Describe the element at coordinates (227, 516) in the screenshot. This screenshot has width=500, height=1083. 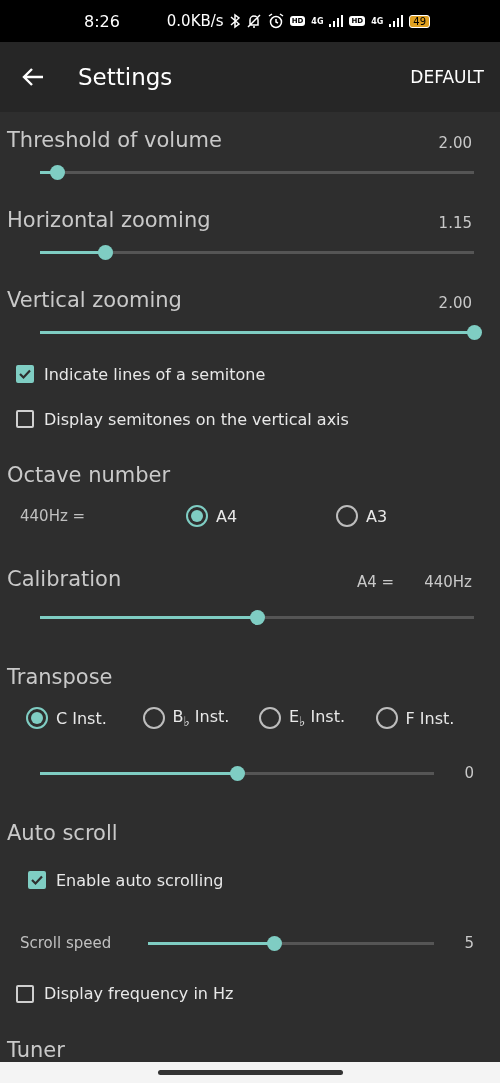
I see `radio-label: A4` at that location.